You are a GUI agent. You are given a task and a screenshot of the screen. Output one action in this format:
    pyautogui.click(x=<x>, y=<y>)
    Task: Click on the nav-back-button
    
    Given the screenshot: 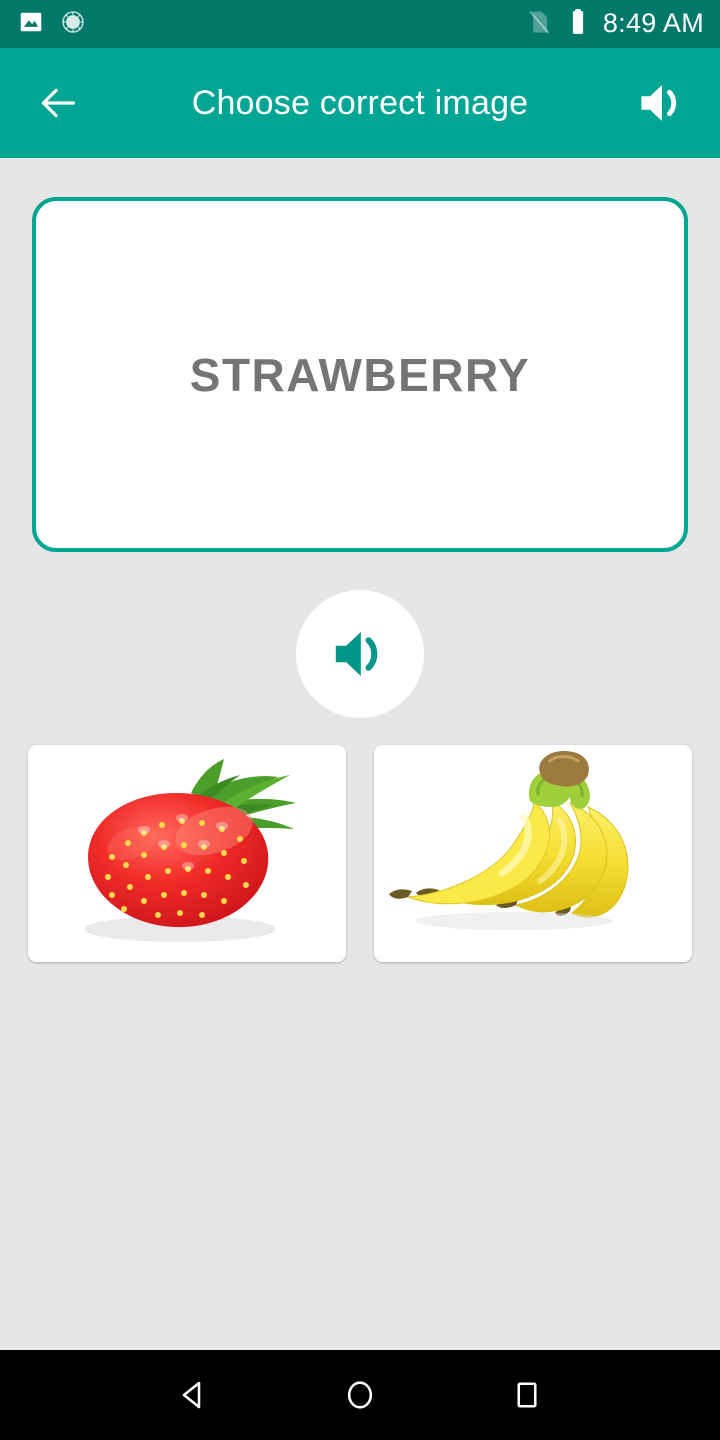 What is the action you would take?
    pyautogui.click(x=193, y=1395)
    